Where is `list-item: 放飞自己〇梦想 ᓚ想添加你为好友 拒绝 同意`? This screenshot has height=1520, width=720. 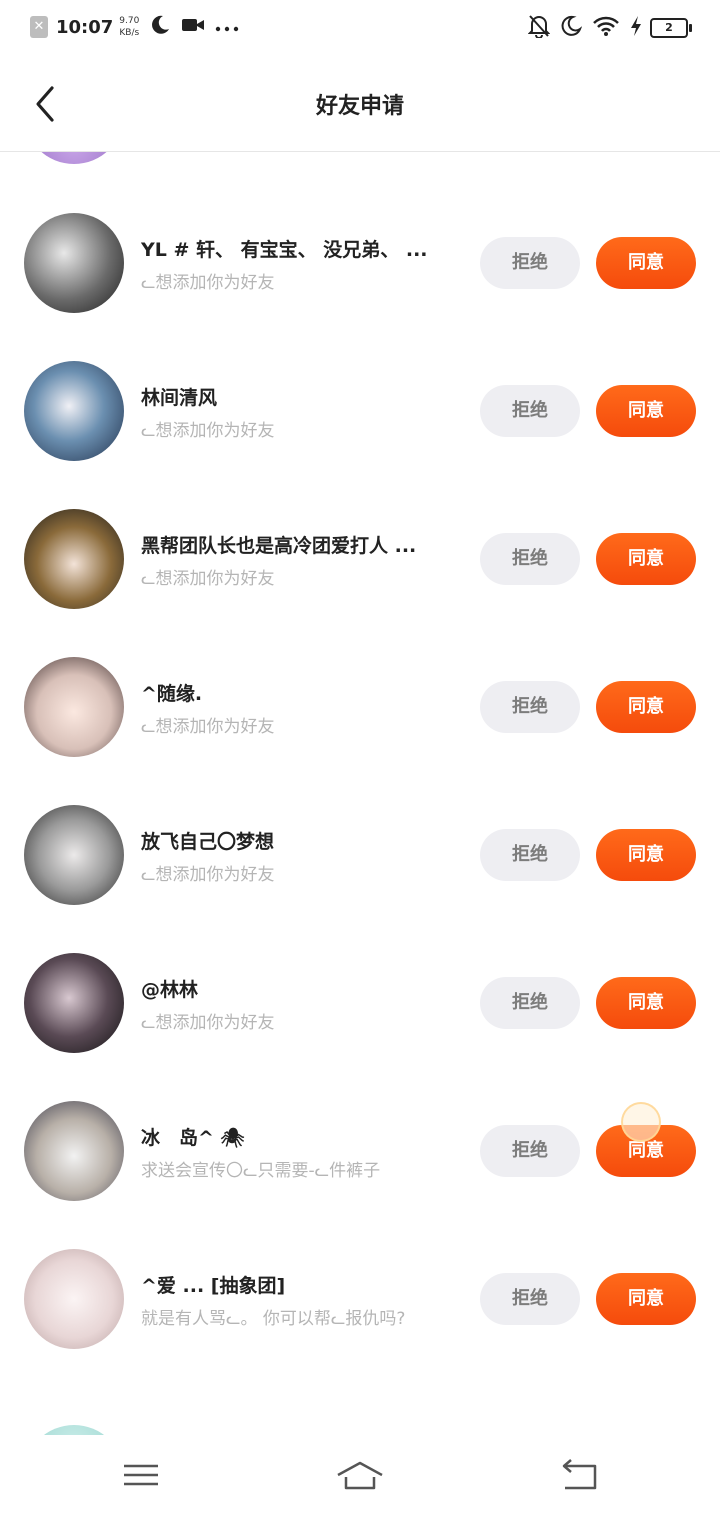 list-item: 放飞自己〇梦想 ᓚ想添加你为好友 拒绝 同意 is located at coordinates (360, 855).